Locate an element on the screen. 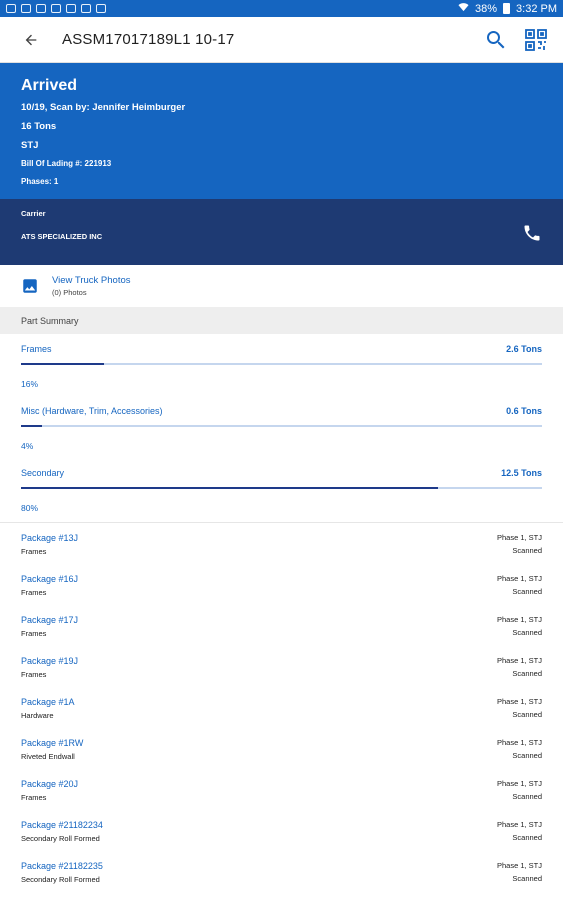  page-title: ASSM17017189L1 10-17 is located at coordinates (148, 39).